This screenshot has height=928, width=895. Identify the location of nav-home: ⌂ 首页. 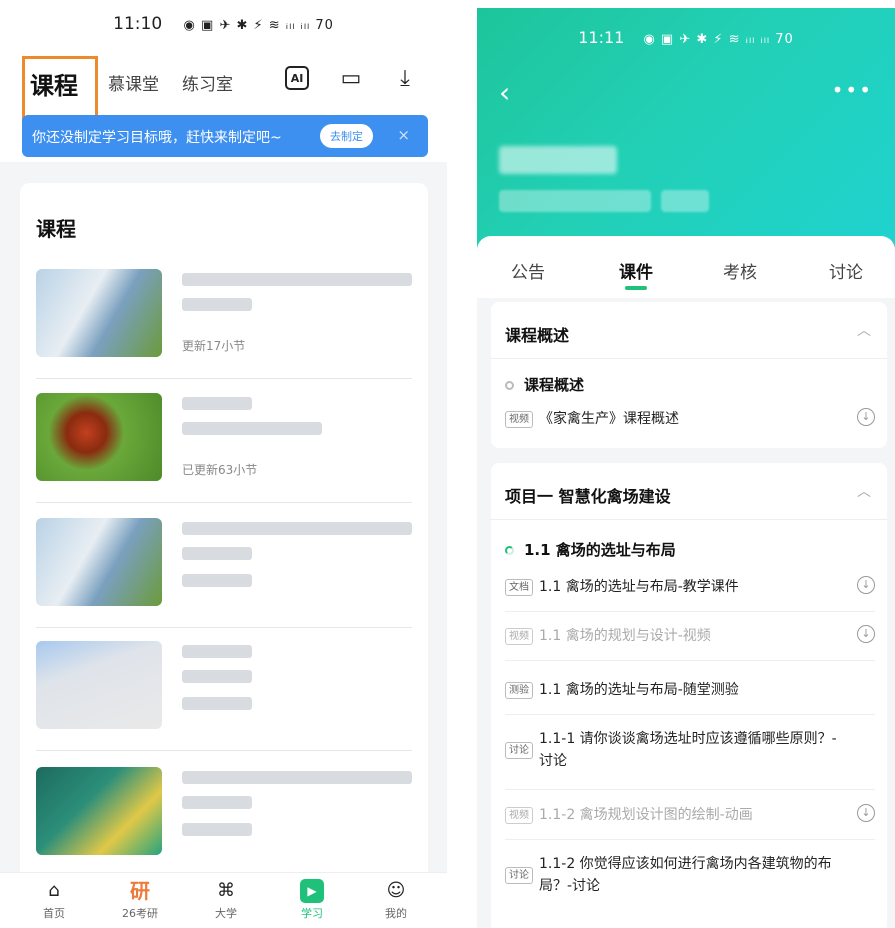
(54, 900).